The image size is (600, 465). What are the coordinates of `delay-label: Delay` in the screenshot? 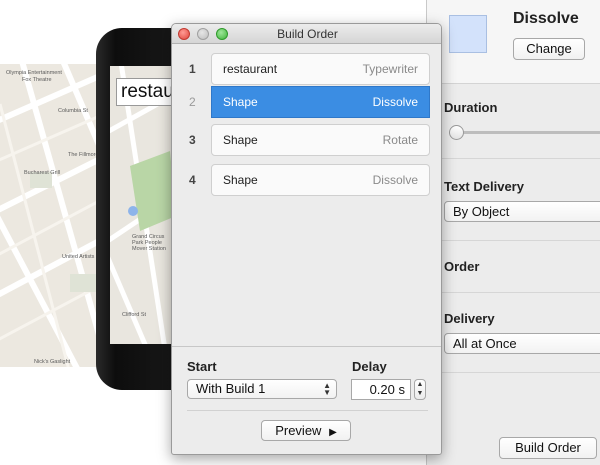 It's located at (369, 366).